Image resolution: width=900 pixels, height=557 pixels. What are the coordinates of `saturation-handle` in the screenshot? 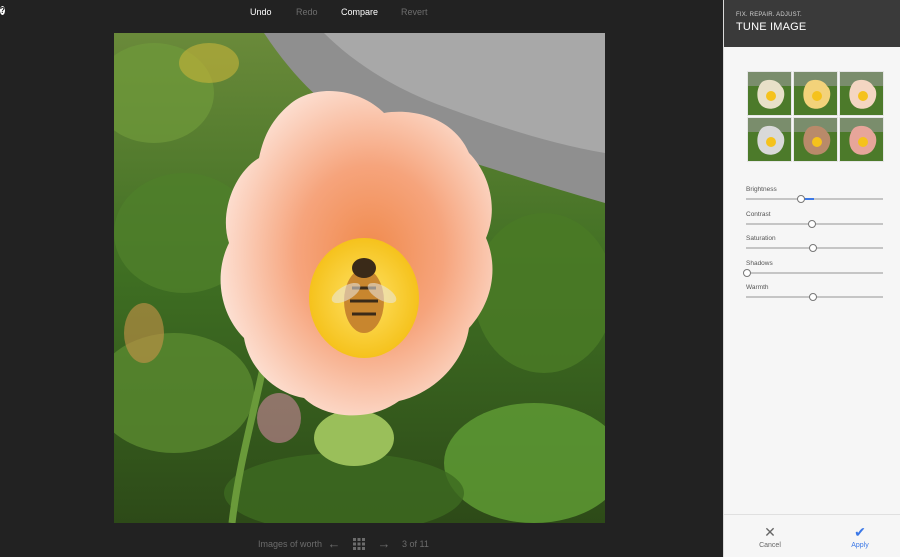 It's located at (813, 248).